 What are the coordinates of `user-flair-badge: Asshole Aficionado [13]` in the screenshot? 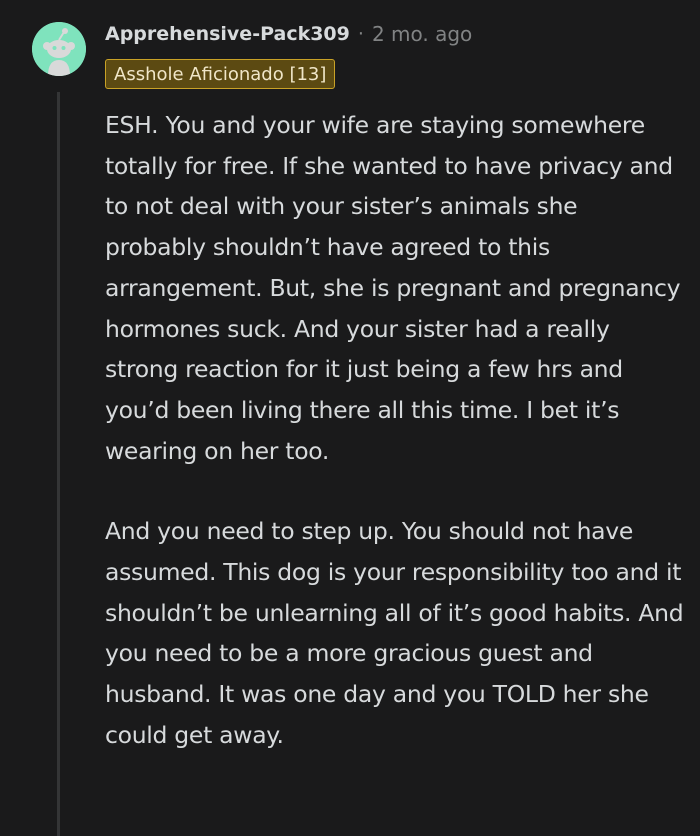 It's located at (220, 74).